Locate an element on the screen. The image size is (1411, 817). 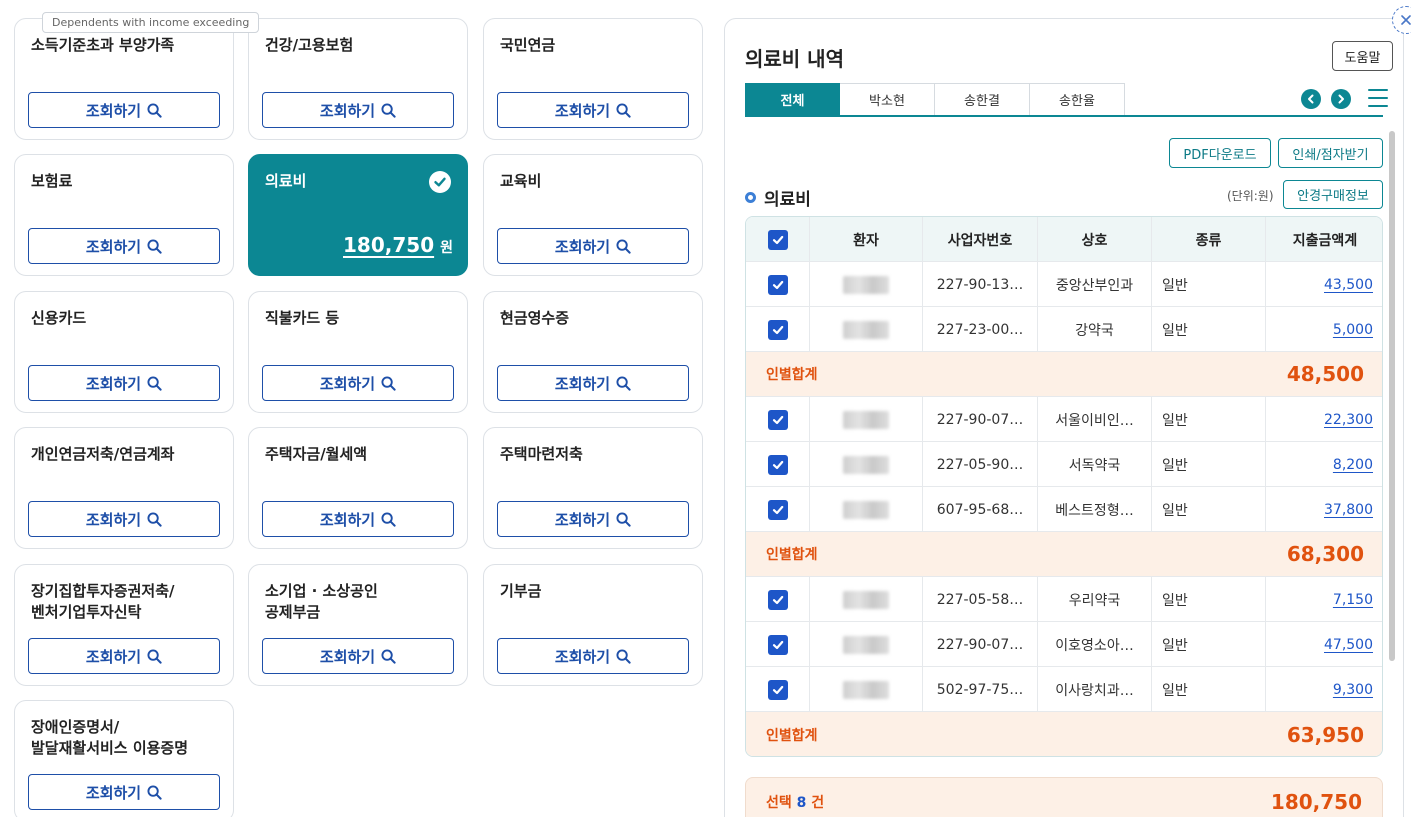
card-housing-fund-rent: 주택자금/월세액 조회하기 is located at coordinates (358, 488).